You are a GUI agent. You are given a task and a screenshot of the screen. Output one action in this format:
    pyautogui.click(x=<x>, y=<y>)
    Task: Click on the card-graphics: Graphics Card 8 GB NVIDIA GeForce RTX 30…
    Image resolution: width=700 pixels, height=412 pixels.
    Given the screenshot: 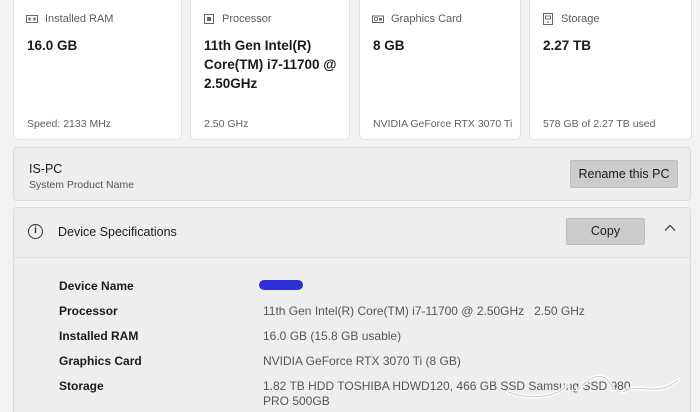 What is the action you would take?
    pyautogui.click(x=440, y=70)
    